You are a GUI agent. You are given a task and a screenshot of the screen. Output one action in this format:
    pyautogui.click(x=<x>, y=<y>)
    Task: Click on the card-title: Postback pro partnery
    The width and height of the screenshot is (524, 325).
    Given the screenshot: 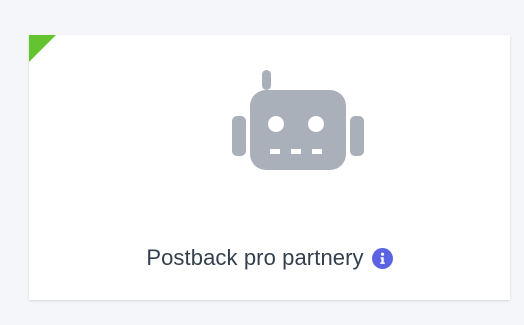 What is the action you would take?
    pyautogui.click(x=255, y=257)
    